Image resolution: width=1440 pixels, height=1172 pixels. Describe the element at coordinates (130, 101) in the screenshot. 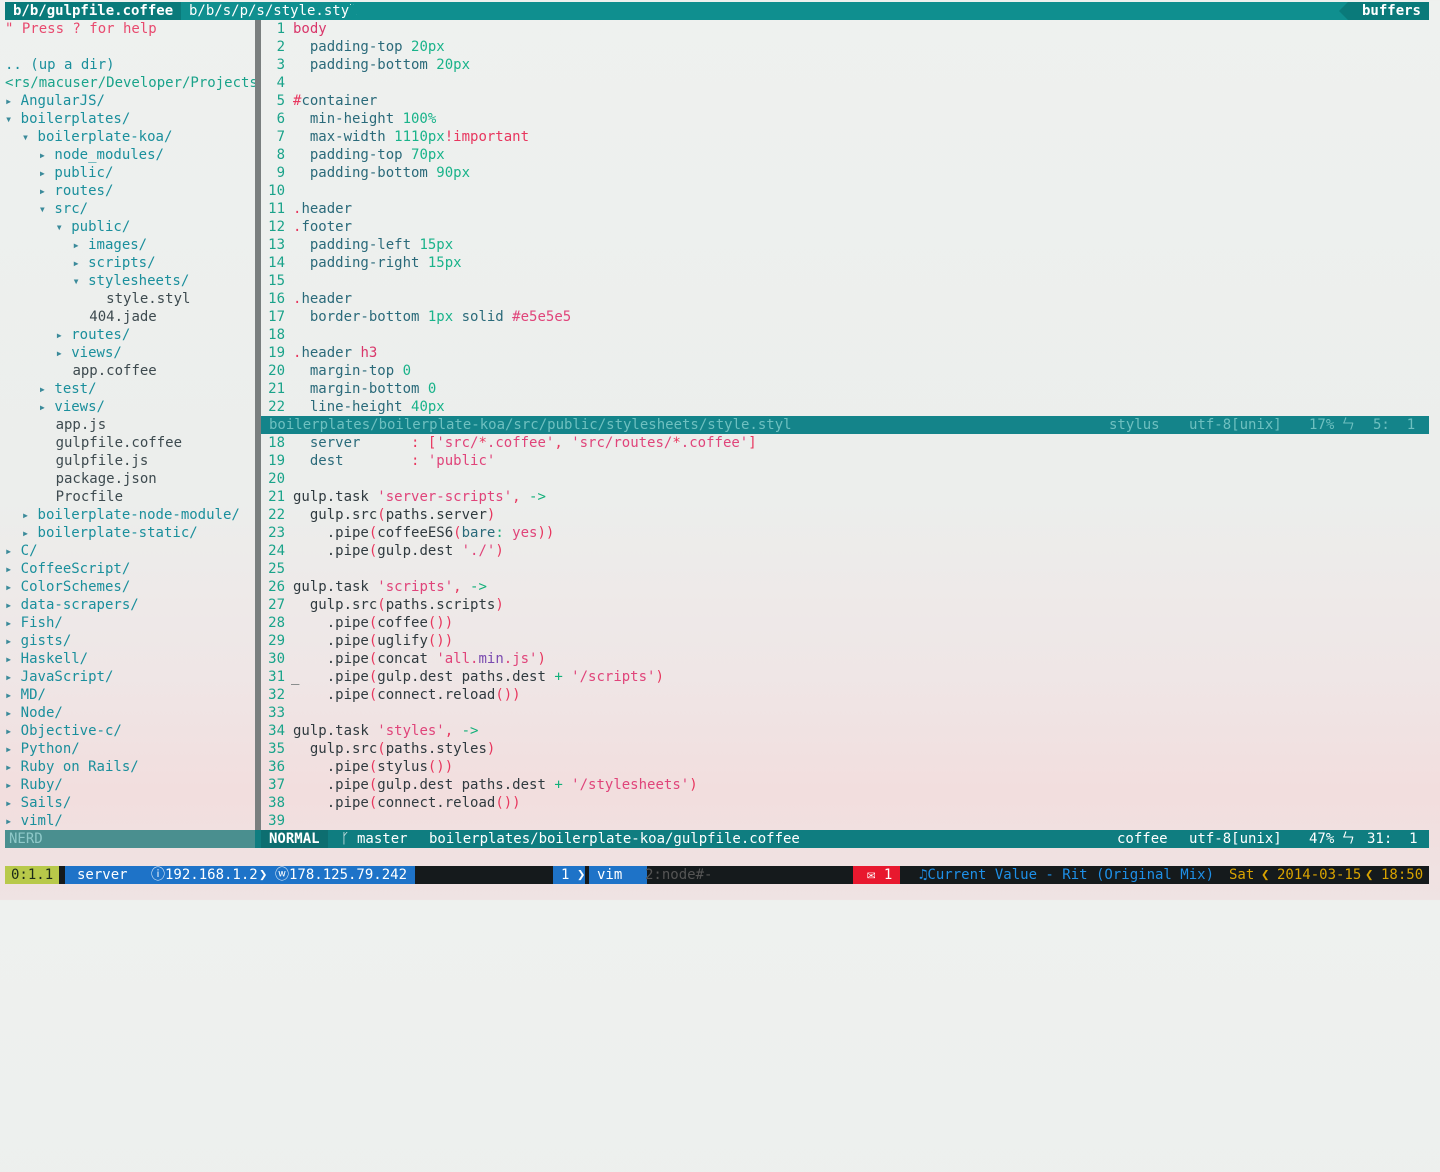

I see `tree-dir-item: AngularJS/` at that location.